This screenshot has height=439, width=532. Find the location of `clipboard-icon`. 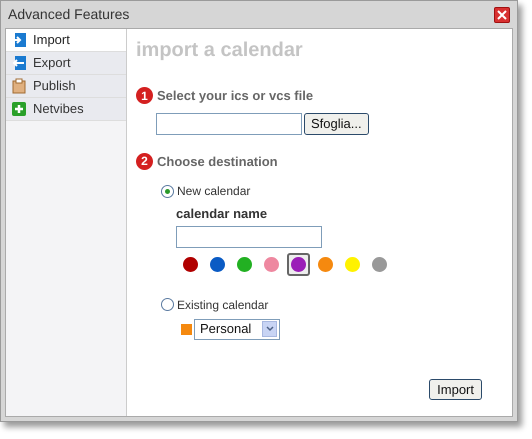

clipboard-icon is located at coordinates (19, 86).